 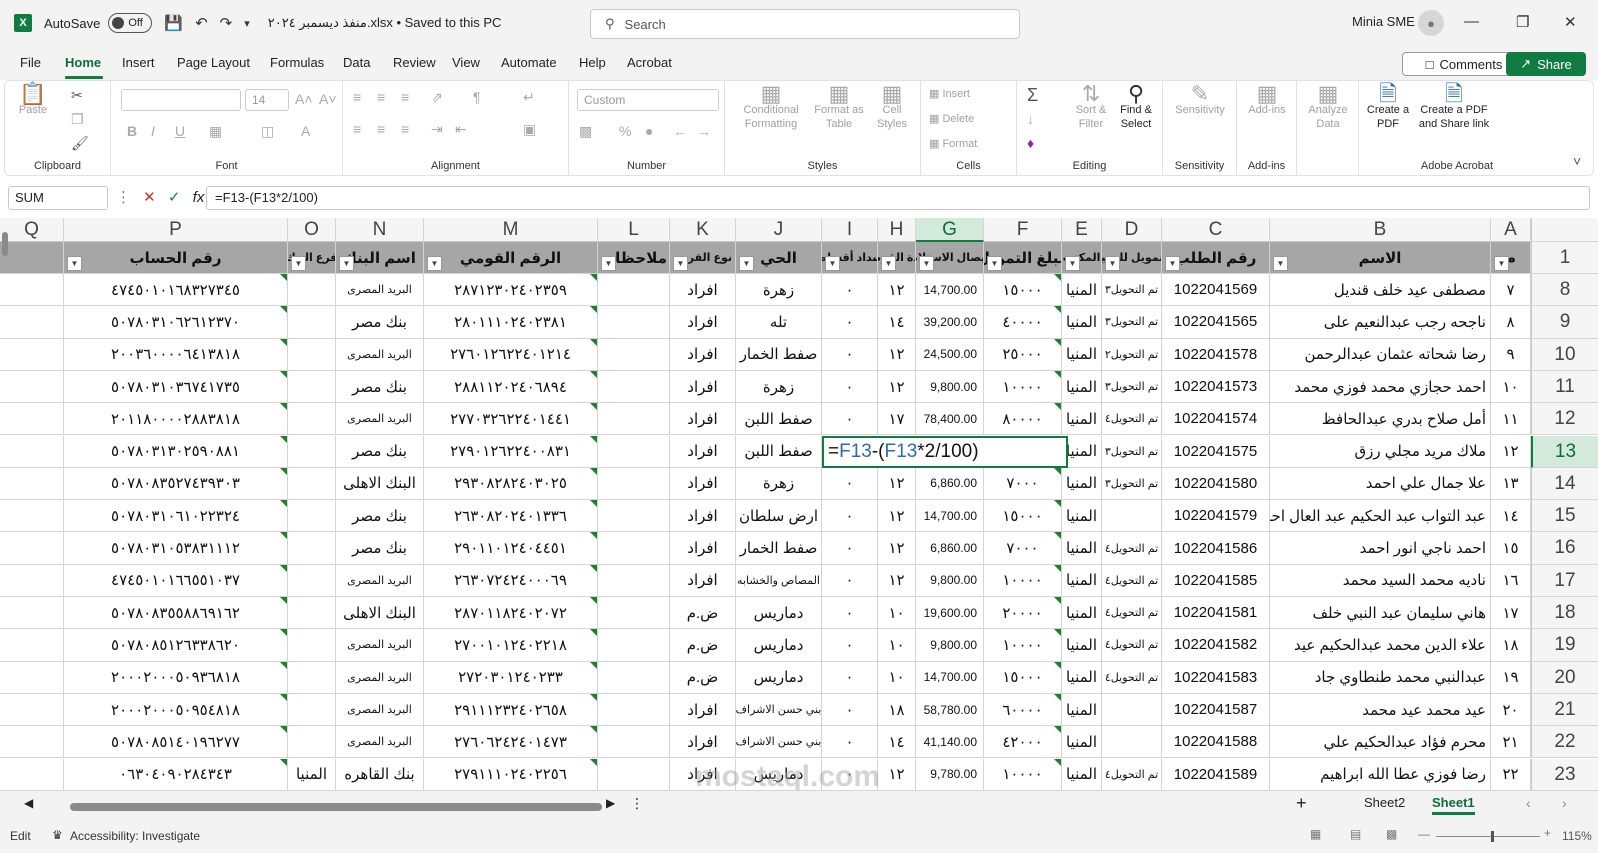 I want to click on insert-cells-button: ▦ Insert, so click(x=969, y=94).